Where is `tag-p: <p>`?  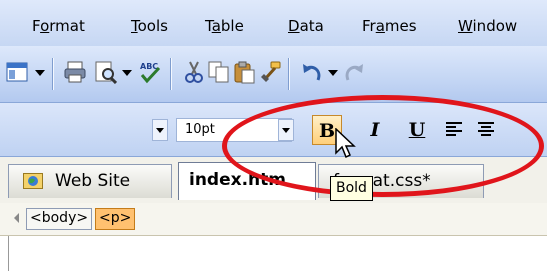 tag-p: <p> is located at coordinates (115, 219).